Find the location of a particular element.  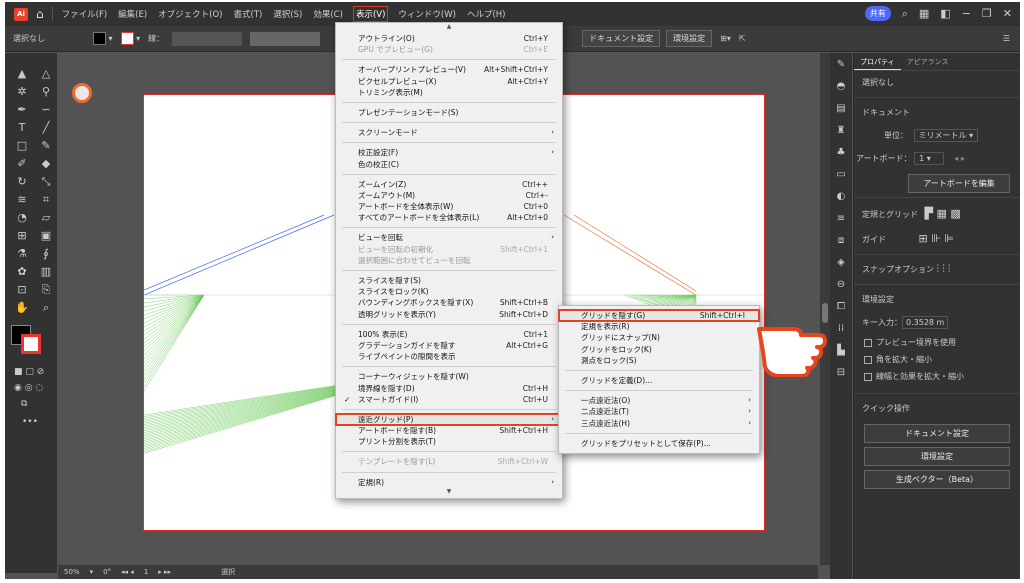

menu-item: 一点遠近法(O) › is located at coordinates (659, 400).